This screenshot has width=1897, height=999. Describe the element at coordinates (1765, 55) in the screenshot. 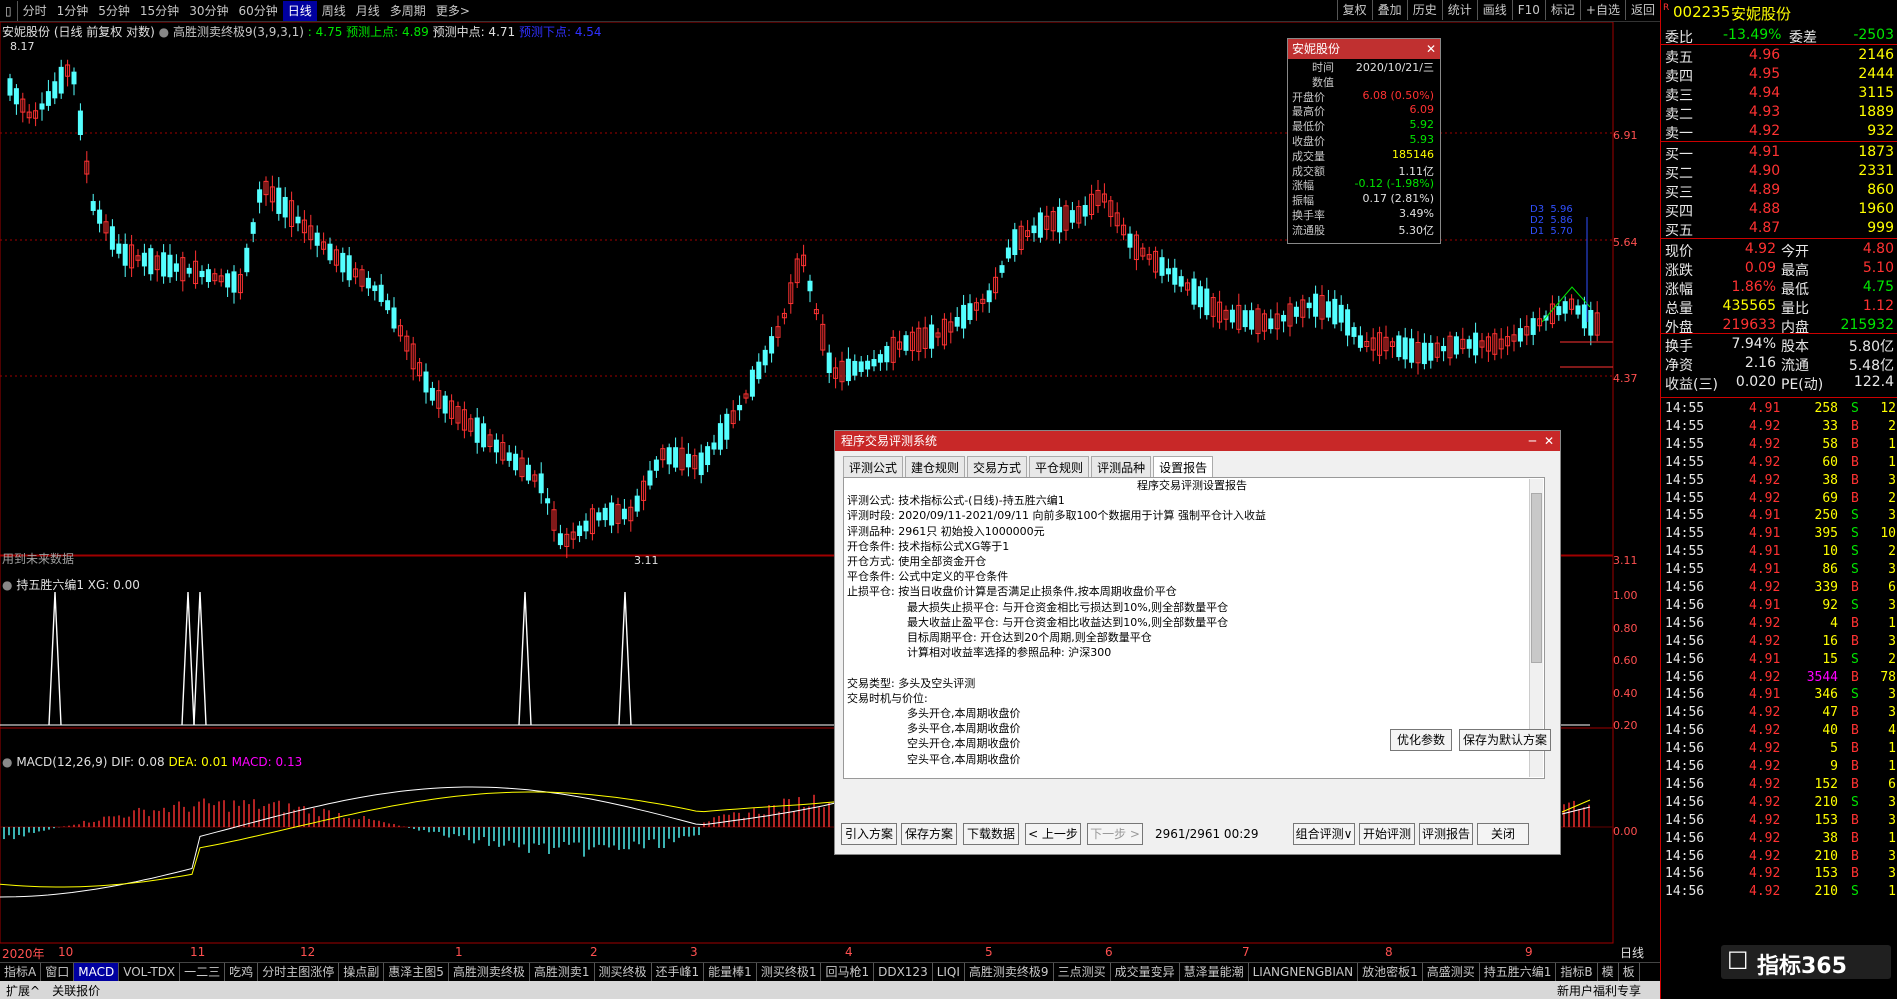

I see `ask-price: 4.96` at that location.